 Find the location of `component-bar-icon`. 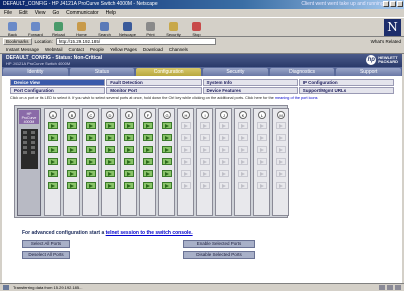

component-bar-icon is located at coordinates (382, 287).